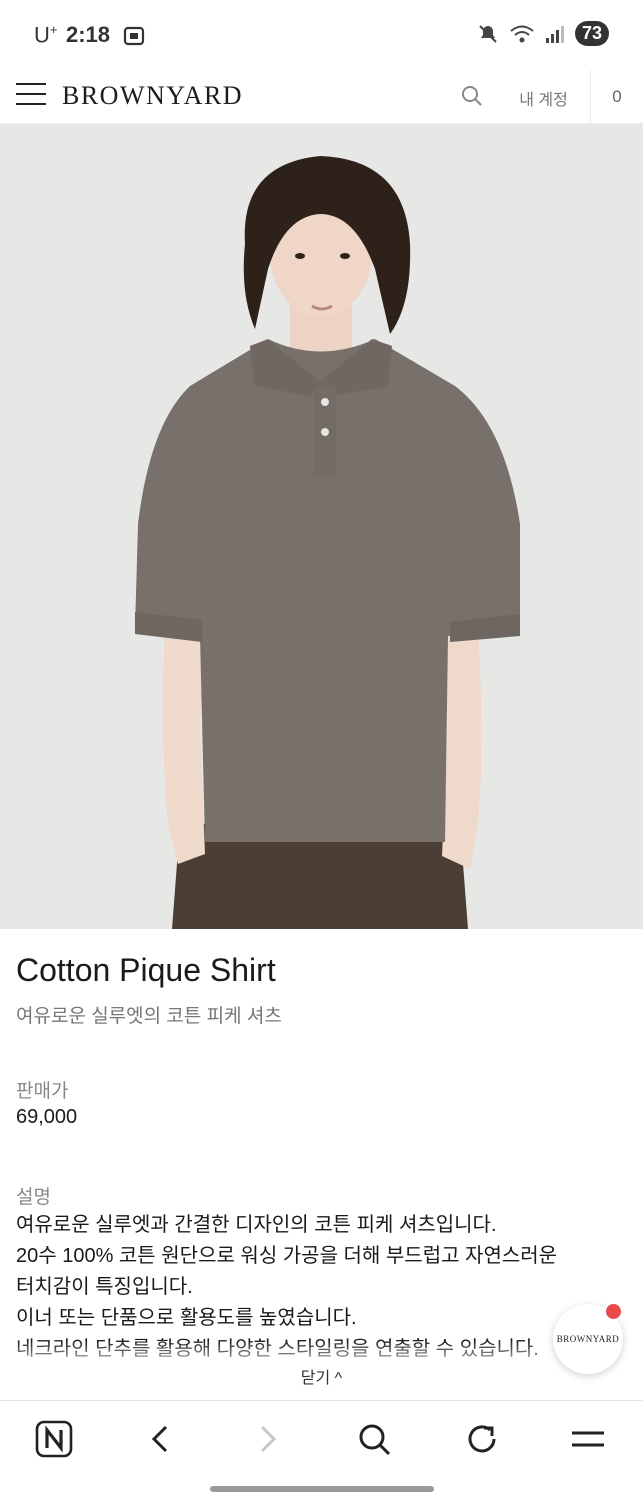 Image resolution: width=643 pixels, height=1500 pixels. Describe the element at coordinates (488, 33) in the screenshot. I see `mute-icon` at that location.